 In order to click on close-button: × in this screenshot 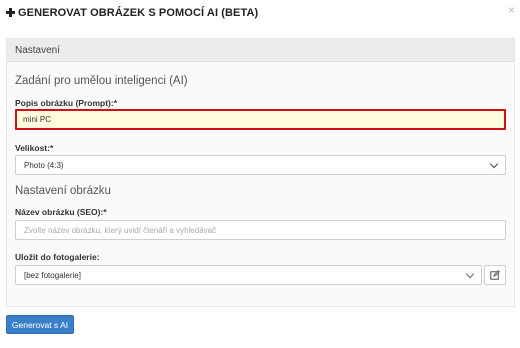, I will do `click(511, 10)`.